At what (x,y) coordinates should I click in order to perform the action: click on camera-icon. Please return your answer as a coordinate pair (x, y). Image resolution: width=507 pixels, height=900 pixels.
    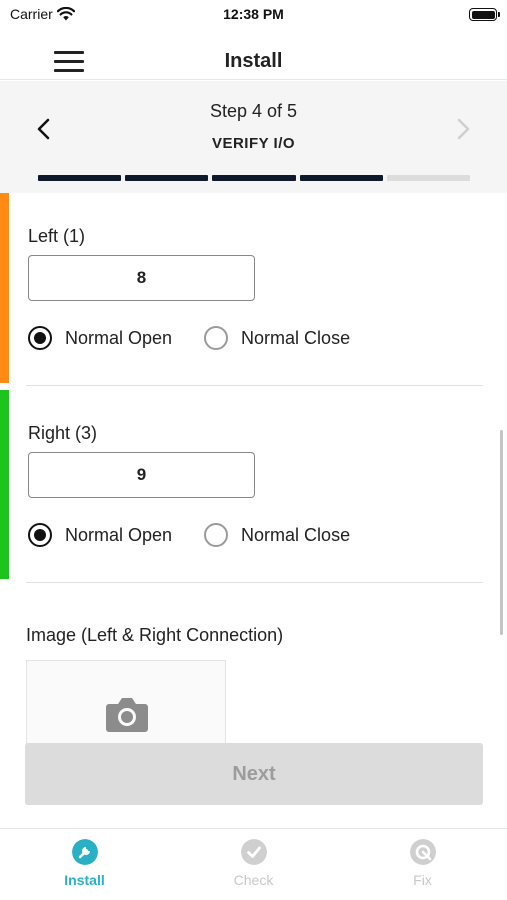
    Looking at the image, I should click on (127, 715).